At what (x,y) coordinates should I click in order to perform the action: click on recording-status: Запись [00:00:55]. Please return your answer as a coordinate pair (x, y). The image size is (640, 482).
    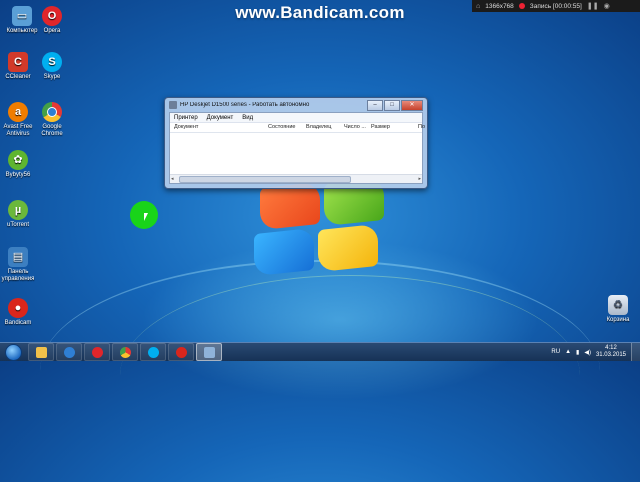
    Looking at the image, I should click on (555, 6).